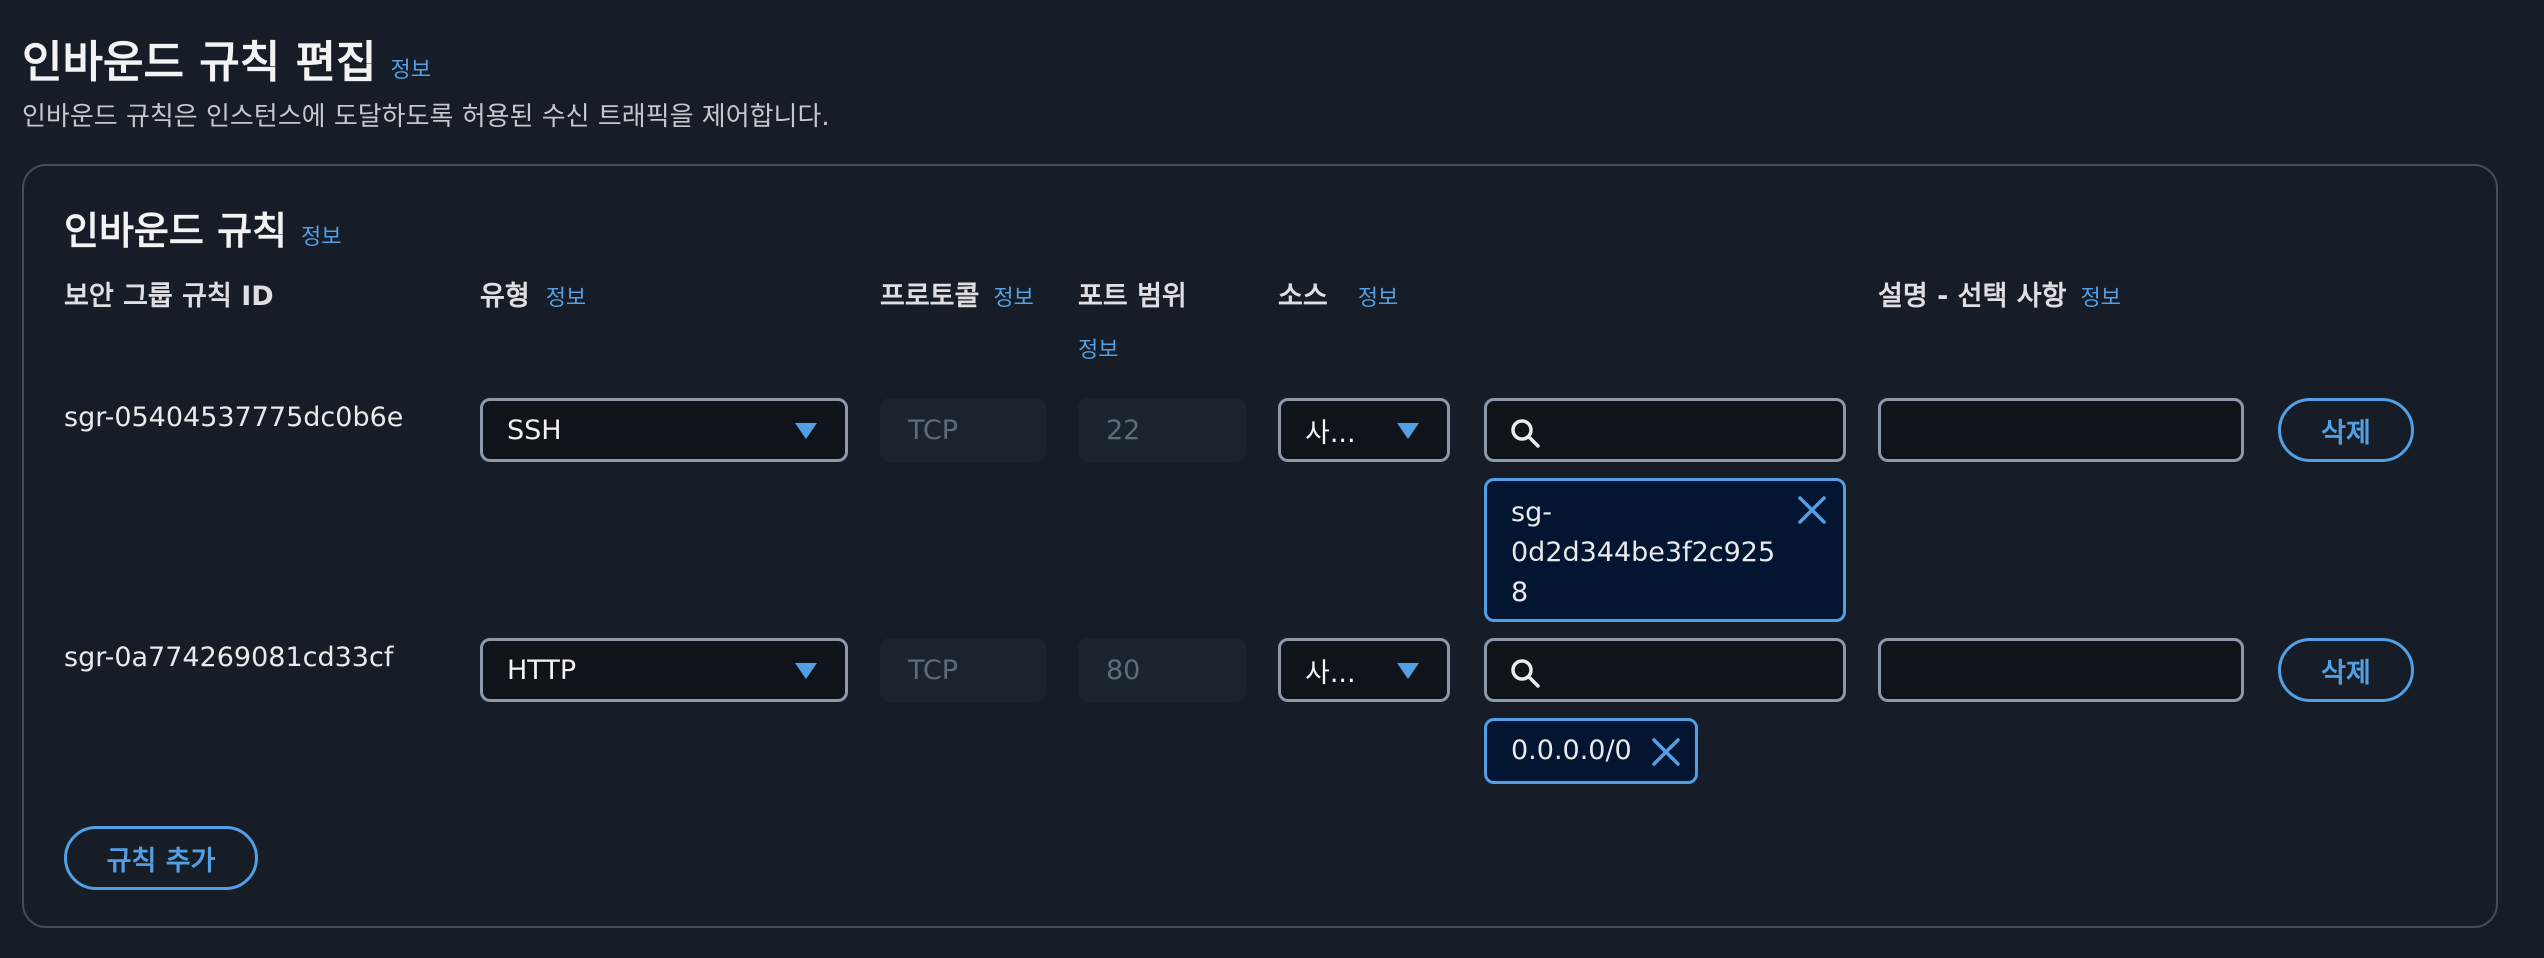 Image resolution: width=2544 pixels, height=958 pixels. What do you see at coordinates (566, 298) in the screenshot?
I see `type-info-link: 정보` at bounding box center [566, 298].